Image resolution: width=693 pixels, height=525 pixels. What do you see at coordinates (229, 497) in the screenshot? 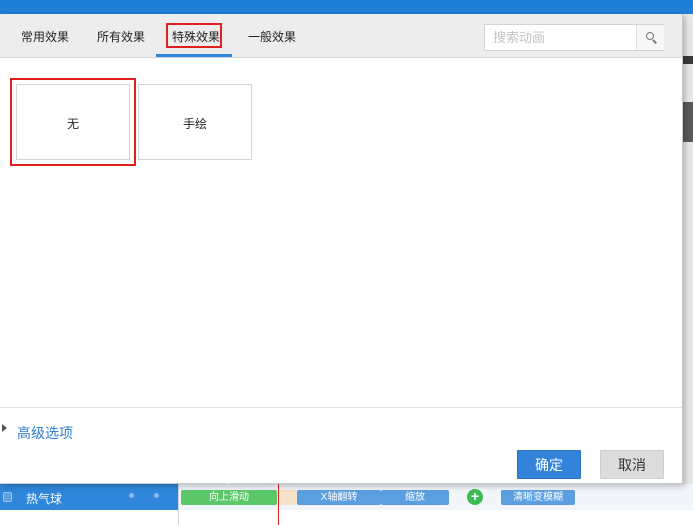
I see `animation-block: 向上滑动` at bounding box center [229, 497].